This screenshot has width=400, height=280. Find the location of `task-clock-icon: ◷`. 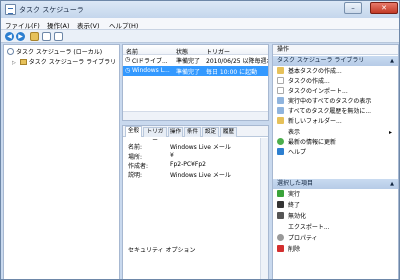

task-clock-icon: ◷ is located at coordinates (128, 59).